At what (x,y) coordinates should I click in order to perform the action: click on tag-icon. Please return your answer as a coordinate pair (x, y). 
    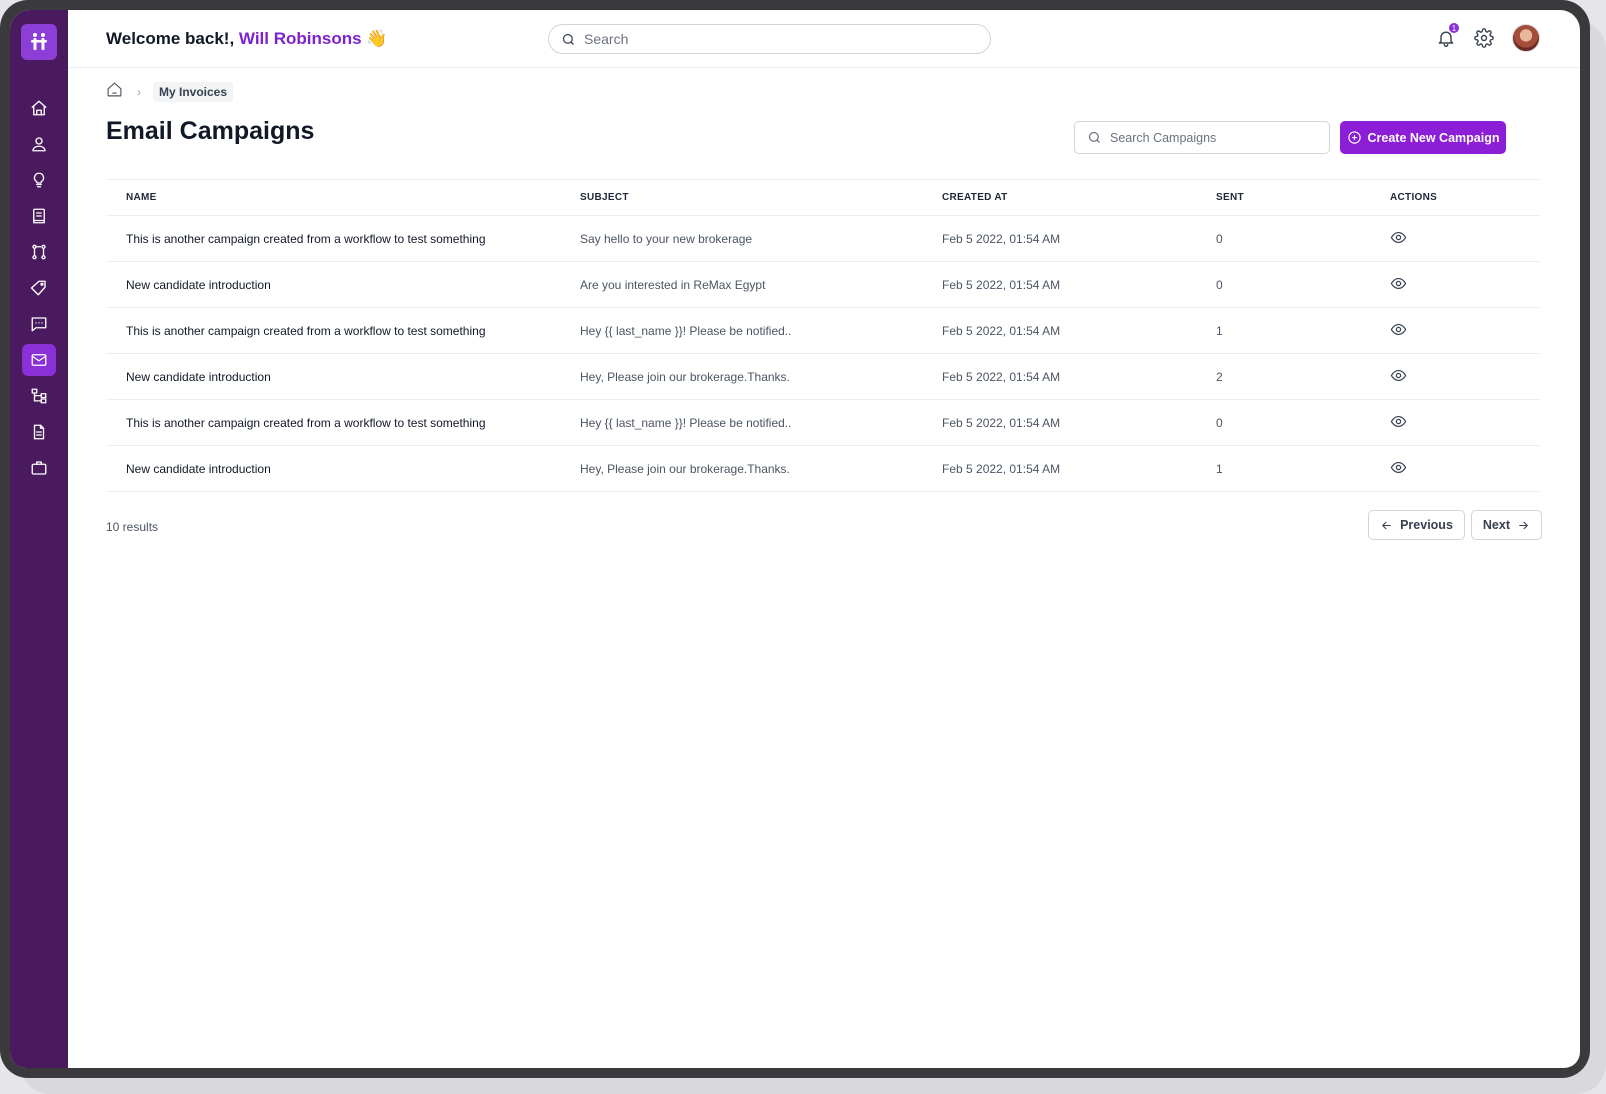
    Looking at the image, I should click on (38, 288).